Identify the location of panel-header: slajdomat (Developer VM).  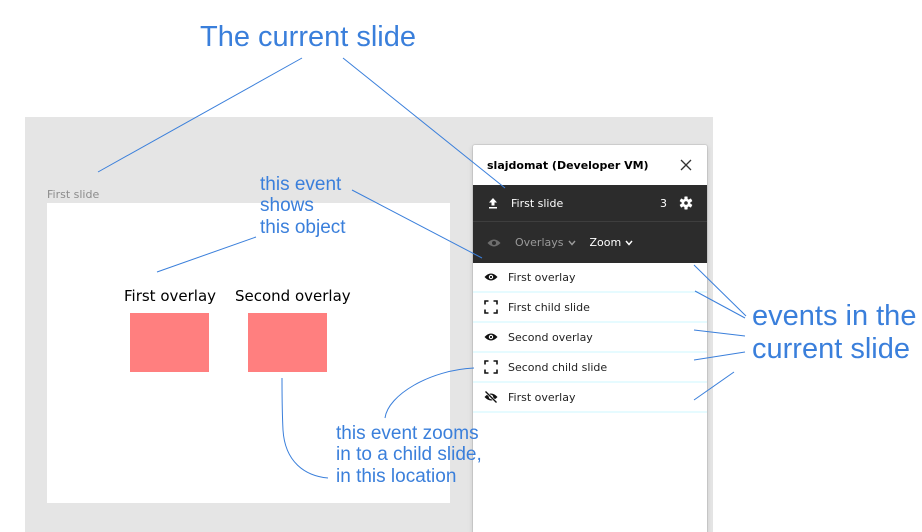
(590, 165).